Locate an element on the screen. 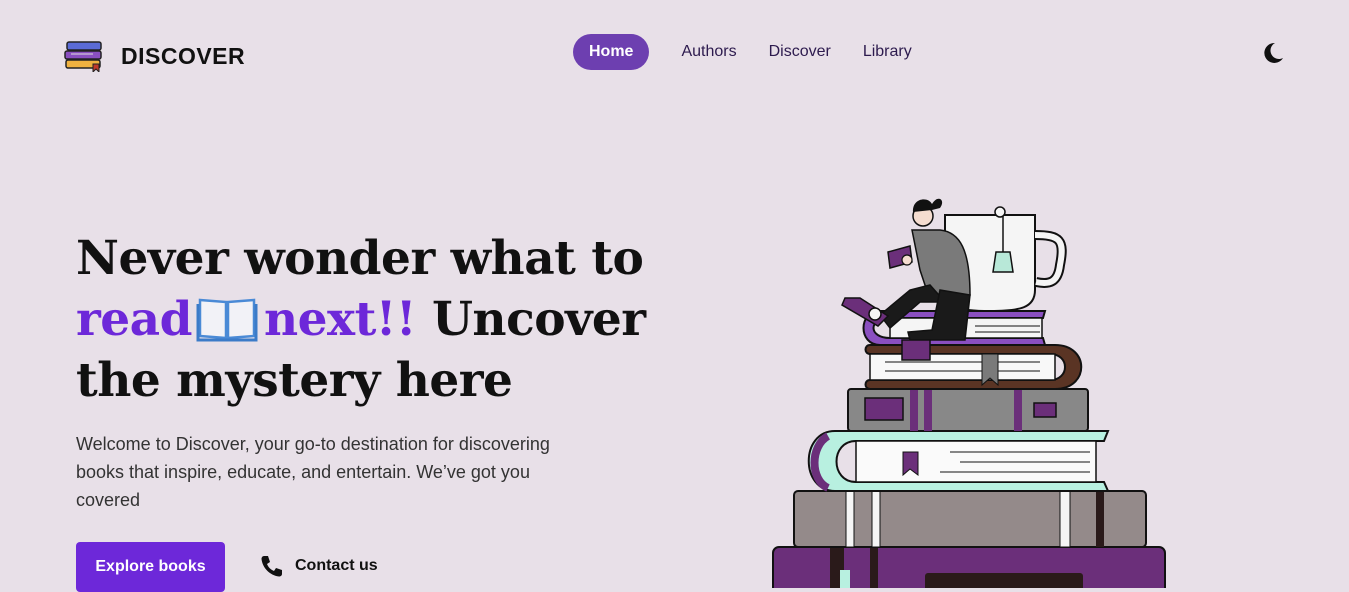 This screenshot has height=592, width=1349. hero-title-accent-next: next!! is located at coordinates (340, 319).